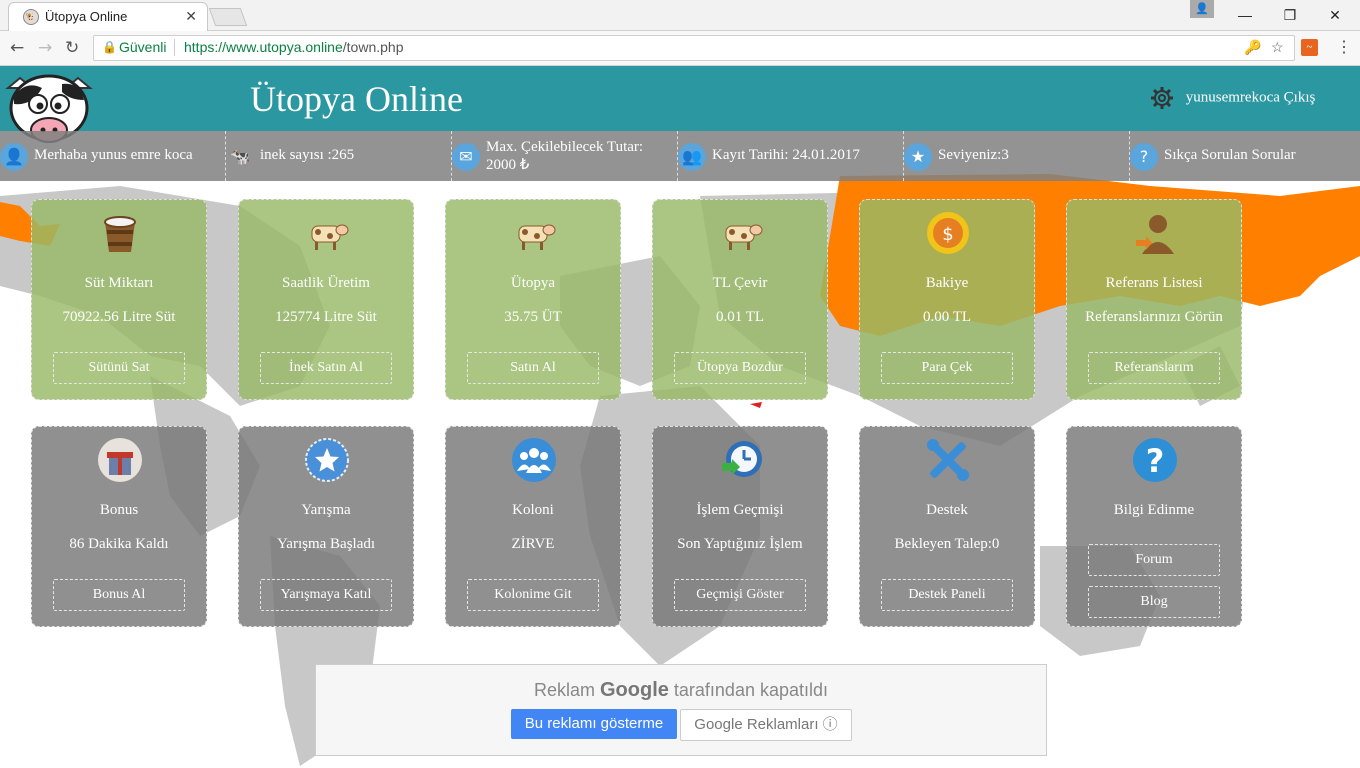 Image resolution: width=1360 pixels, height=768 pixels. Describe the element at coordinates (947, 595) in the screenshot. I see `support-panel-button: Destek Paneli` at that location.